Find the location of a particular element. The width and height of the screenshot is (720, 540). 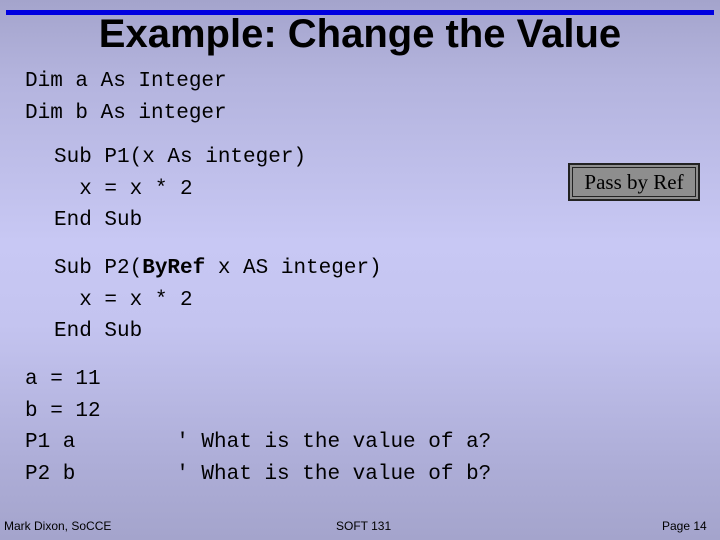

footer-course: SOFT 131 is located at coordinates (364, 526).